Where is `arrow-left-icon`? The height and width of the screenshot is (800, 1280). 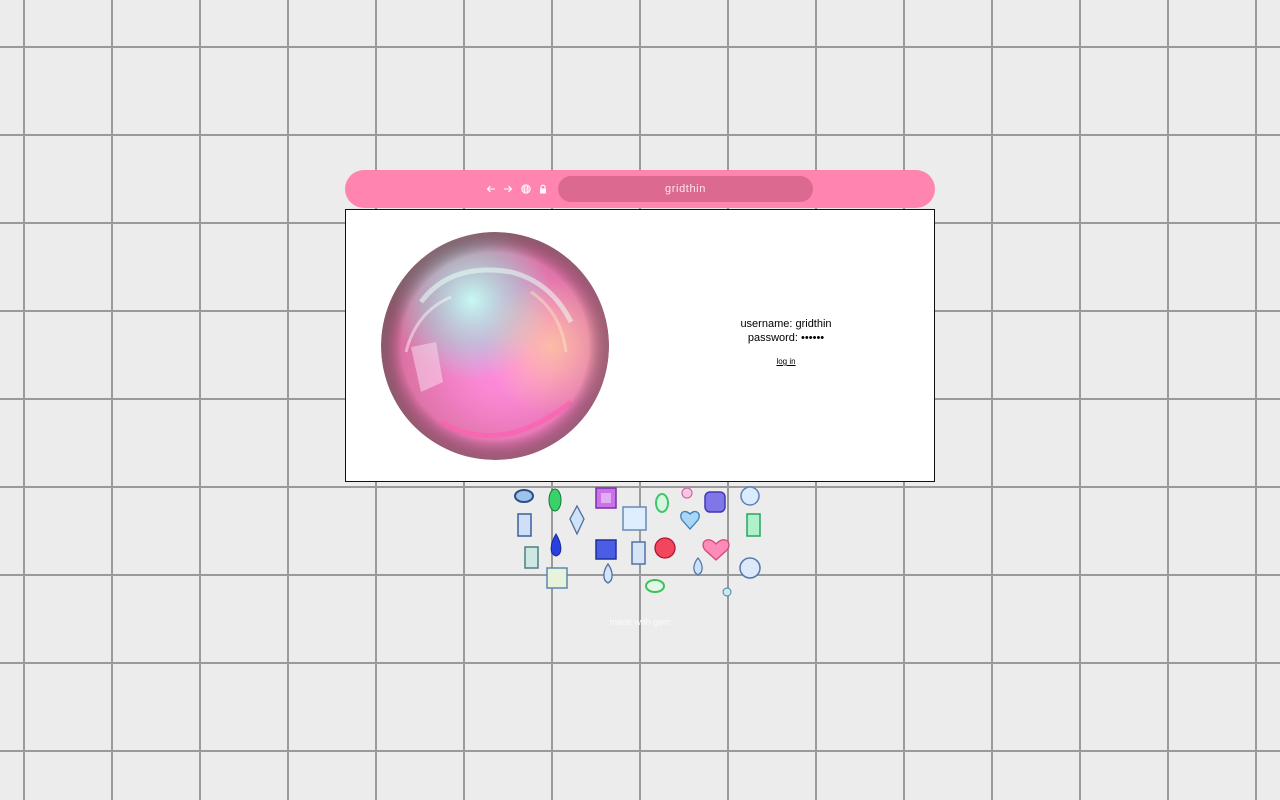 arrow-left-icon is located at coordinates (491, 189).